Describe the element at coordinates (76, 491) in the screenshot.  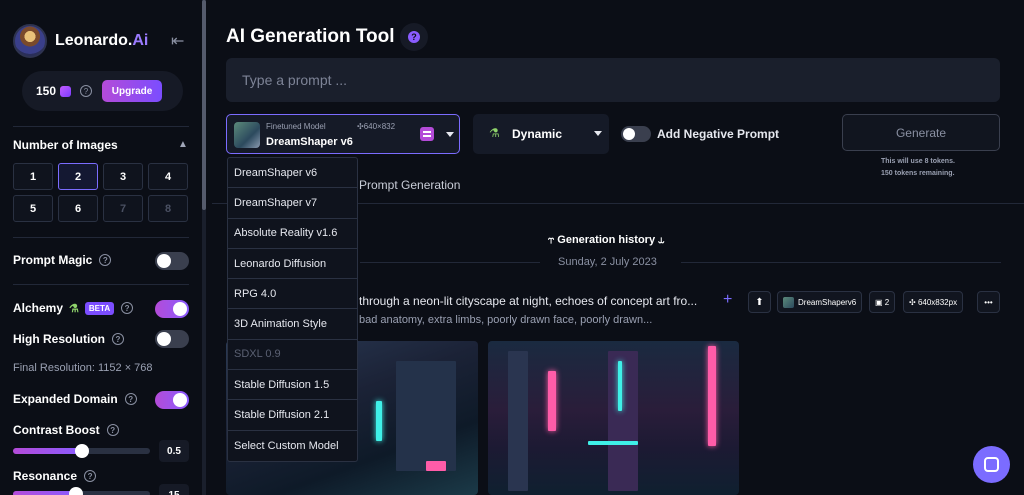
I see `resonance-slider-thumb` at that location.